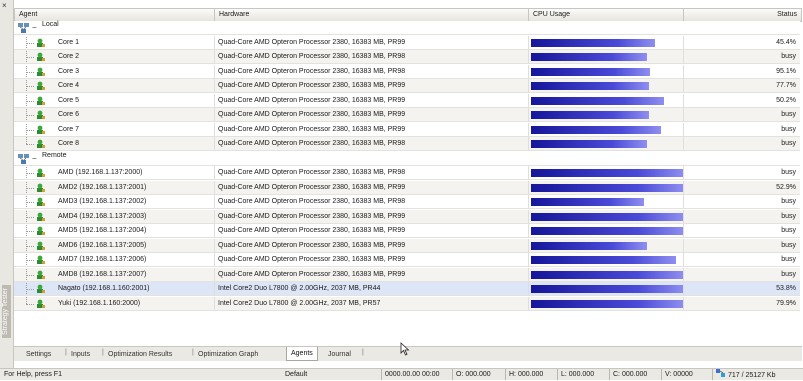 This screenshot has width=803, height=381. Describe the element at coordinates (114, 288) in the screenshot. I see `agent-cell: Nagato (192.168.1.160:2001)` at that location.